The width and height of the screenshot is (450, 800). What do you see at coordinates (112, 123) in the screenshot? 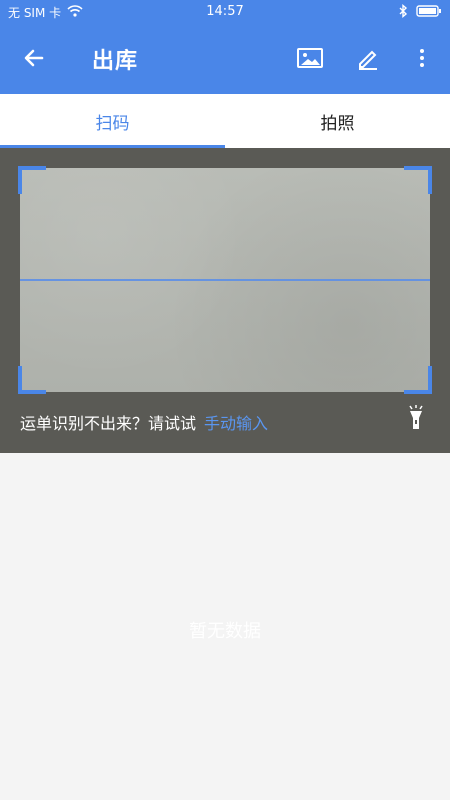
I see `tab-scan-label: 扫码` at bounding box center [112, 123].